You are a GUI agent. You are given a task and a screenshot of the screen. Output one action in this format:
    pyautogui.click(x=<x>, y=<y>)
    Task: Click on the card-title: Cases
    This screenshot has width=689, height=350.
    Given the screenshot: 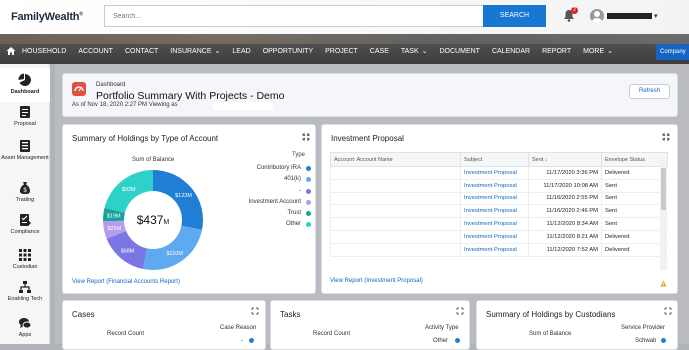 What is the action you would take?
    pyautogui.click(x=83, y=314)
    